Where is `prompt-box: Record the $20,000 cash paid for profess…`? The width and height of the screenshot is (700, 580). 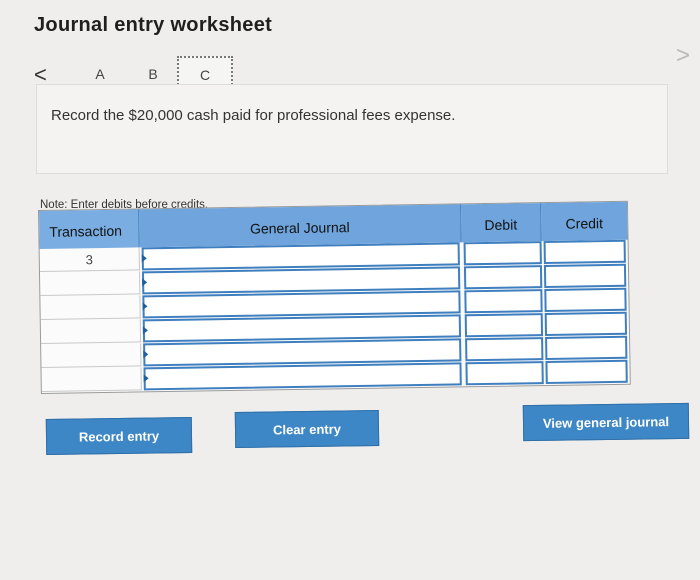 prompt-box: Record the $20,000 cash paid for profess… is located at coordinates (352, 129).